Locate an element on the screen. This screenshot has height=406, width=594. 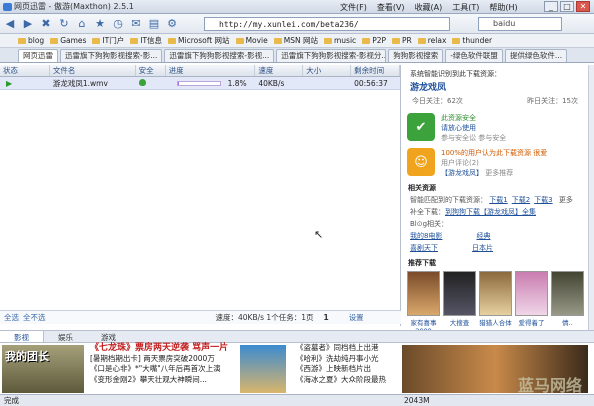
maximize-button: □ is located at coordinates (567, 6).